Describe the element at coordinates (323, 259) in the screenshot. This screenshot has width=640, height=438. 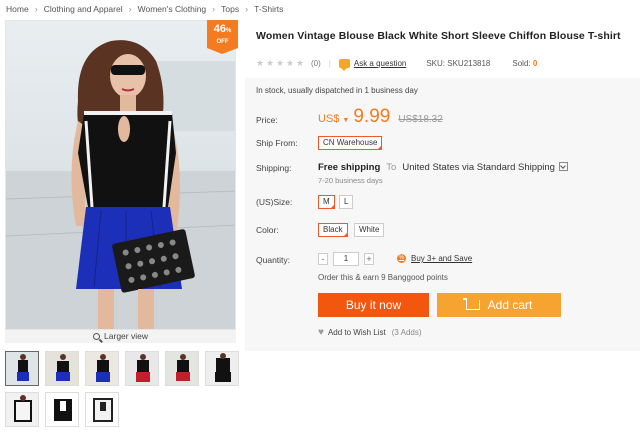
I see `quantity-decrease-button: -` at that location.